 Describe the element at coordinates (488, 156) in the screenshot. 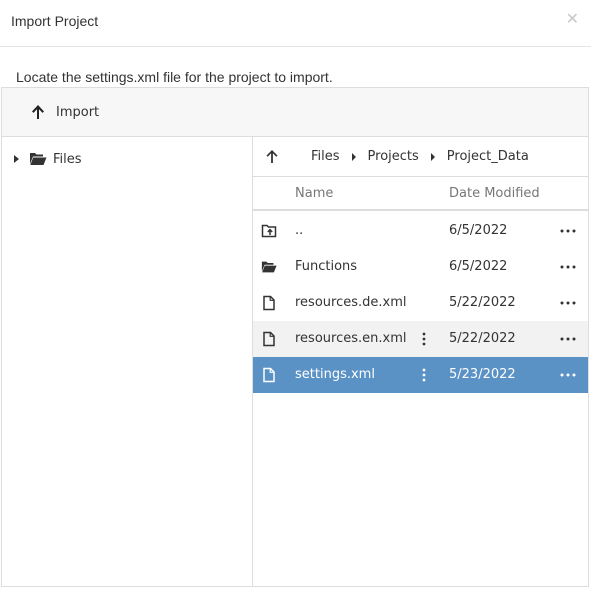

I see `breadcrumb-project-data: Project_Data` at that location.